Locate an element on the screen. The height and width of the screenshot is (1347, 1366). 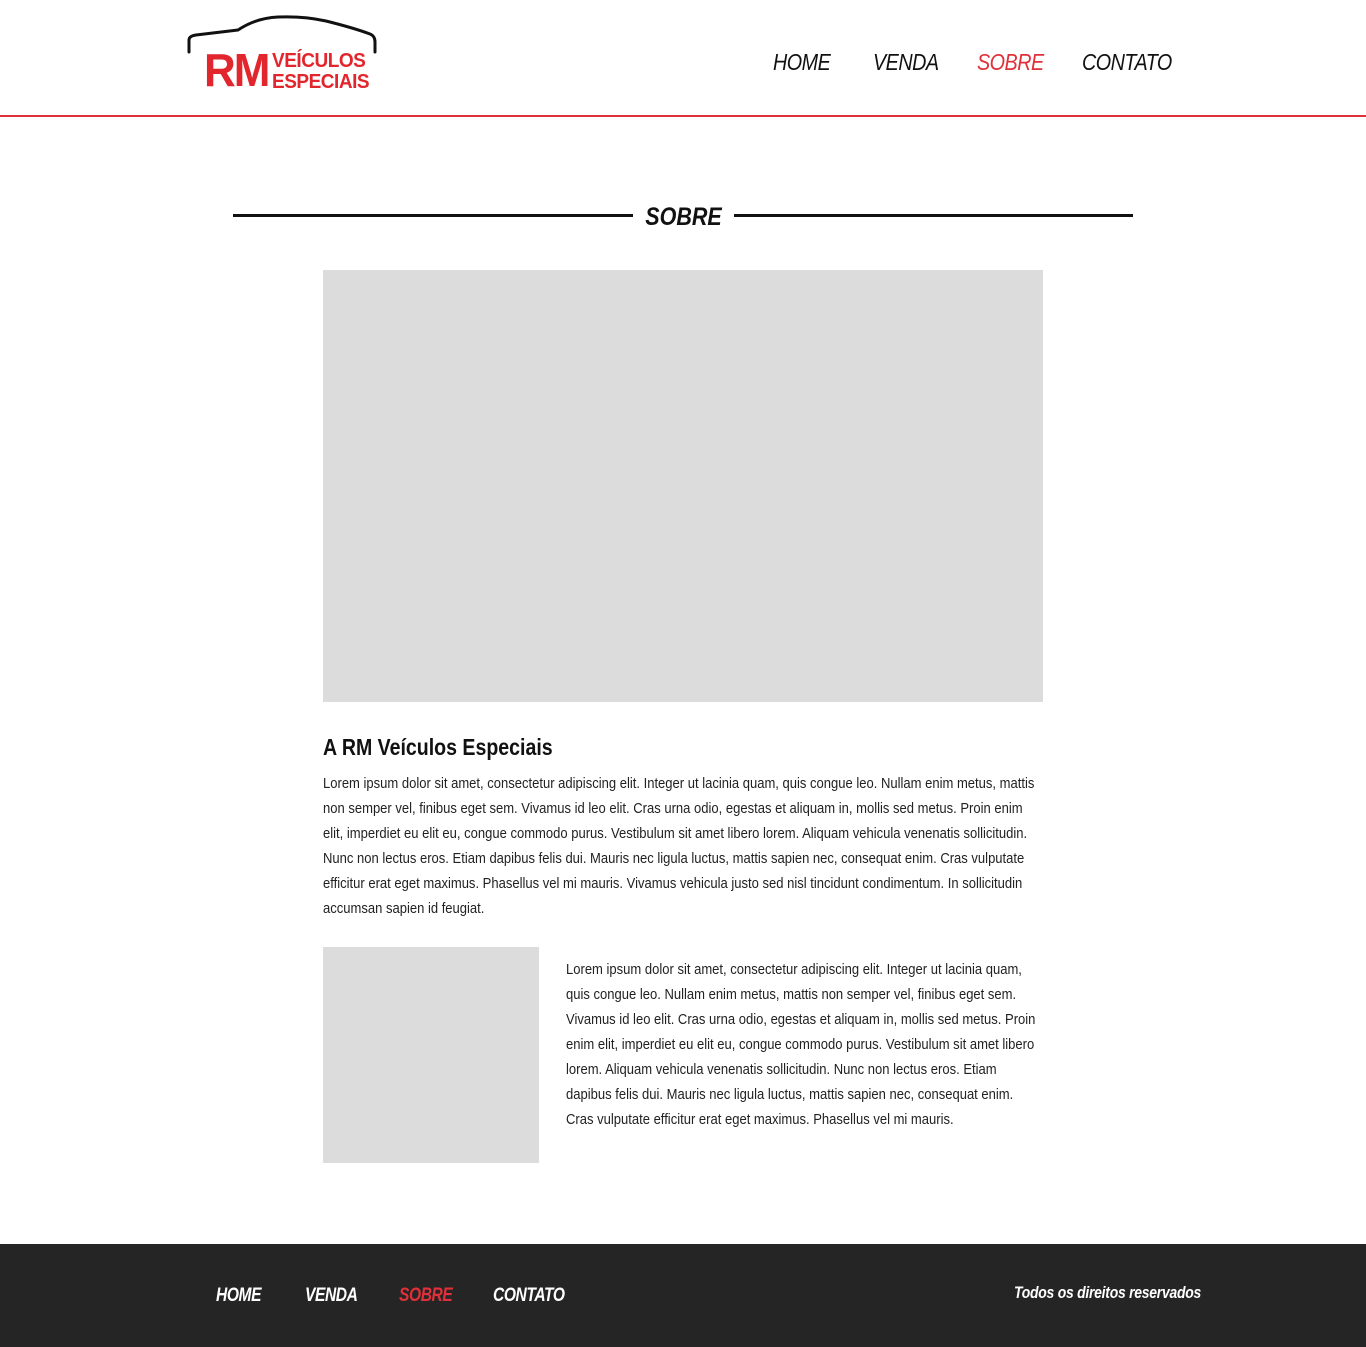
brand-logo: RM VEÍCULOS ESPECIAIS is located at coordinates (282, 55).